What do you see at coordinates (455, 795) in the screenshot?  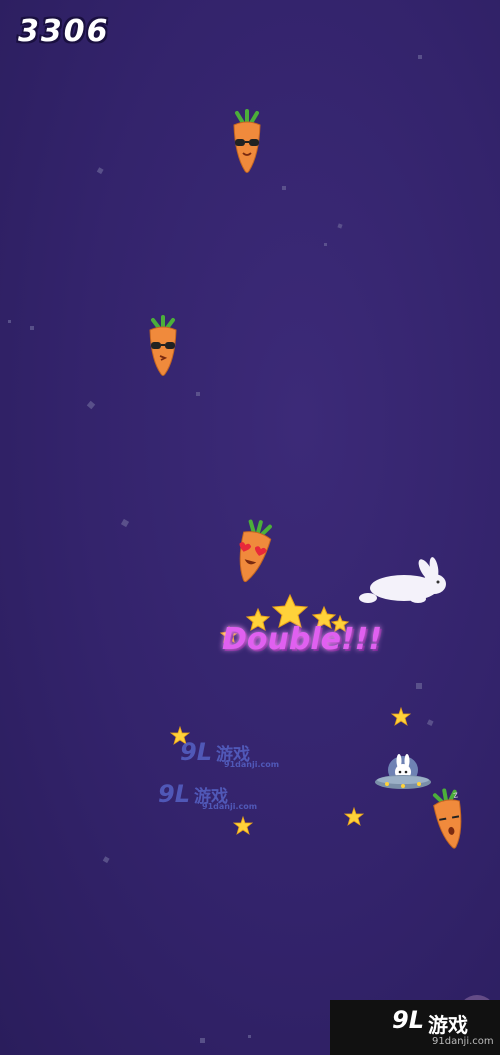 I see `svg-text: z` at bounding box center [455, 795].